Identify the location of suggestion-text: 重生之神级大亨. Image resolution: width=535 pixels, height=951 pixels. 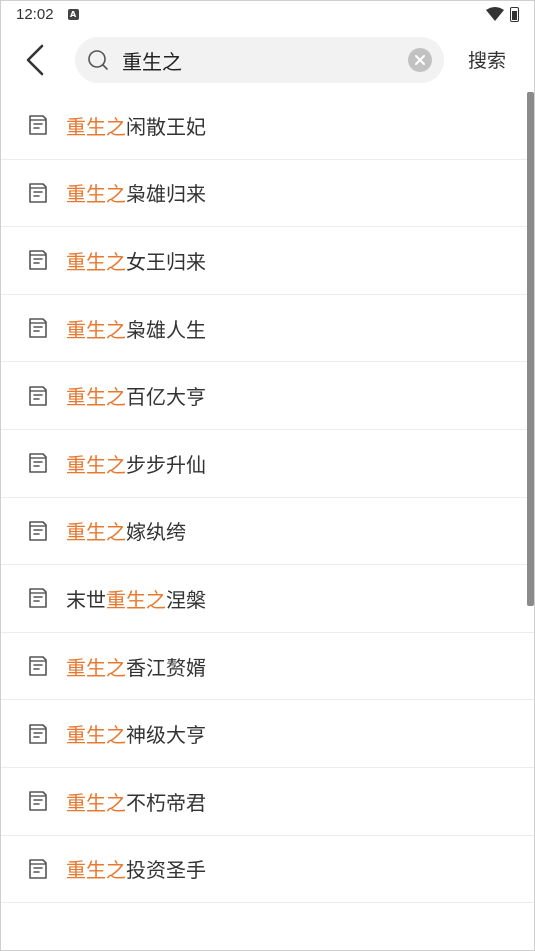
(136, 733).